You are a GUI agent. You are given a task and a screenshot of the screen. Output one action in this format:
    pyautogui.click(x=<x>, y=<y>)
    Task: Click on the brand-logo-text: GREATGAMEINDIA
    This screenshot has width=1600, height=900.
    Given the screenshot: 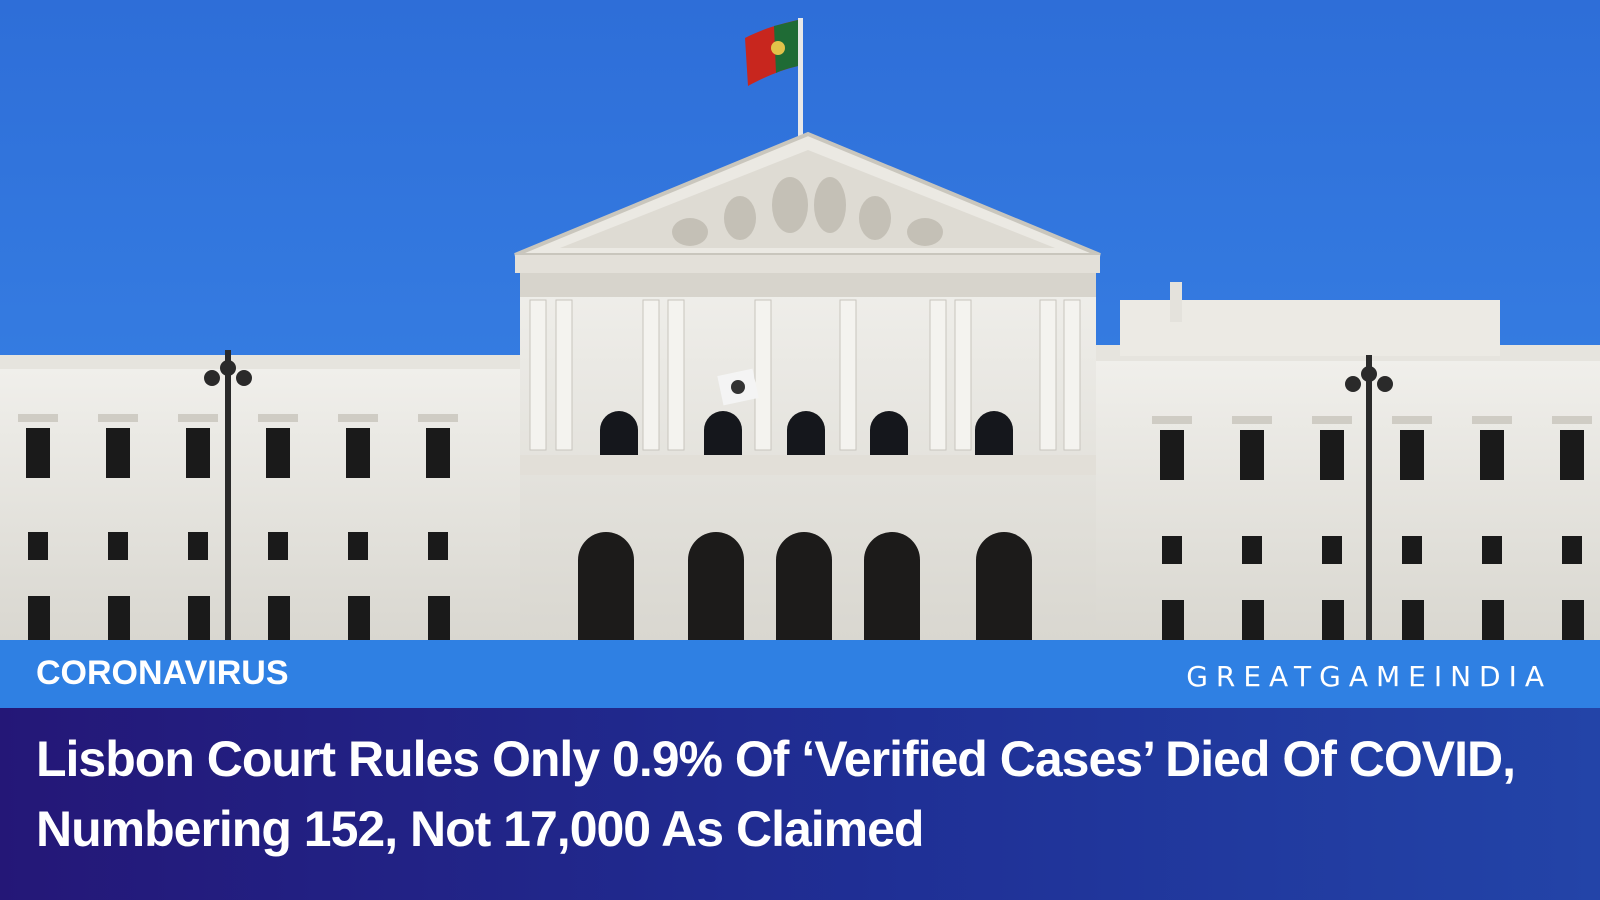 What is the action you would take?
    pyautogui.click(x=1369, y=676)
    